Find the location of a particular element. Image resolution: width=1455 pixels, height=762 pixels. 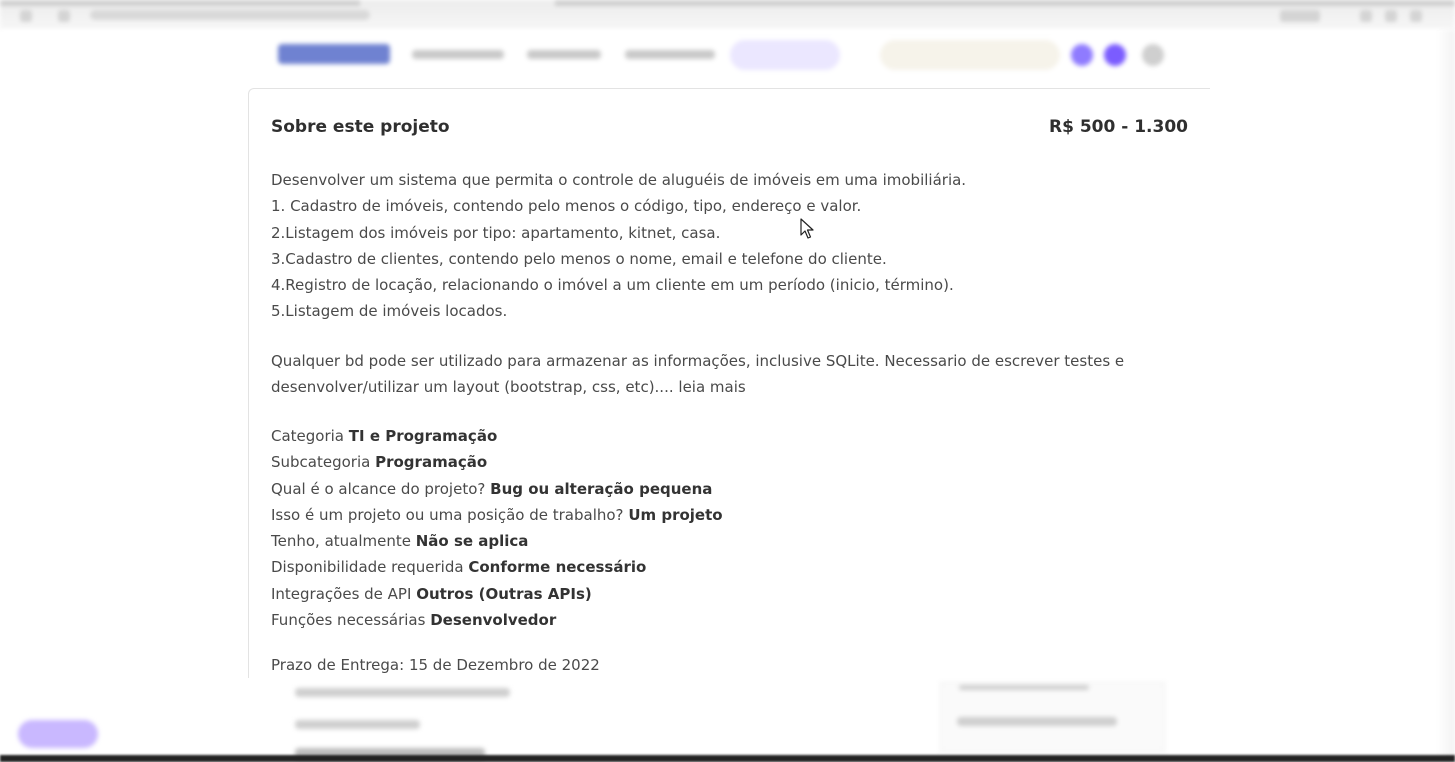

side-panel is located at coordinates (1052, 717).